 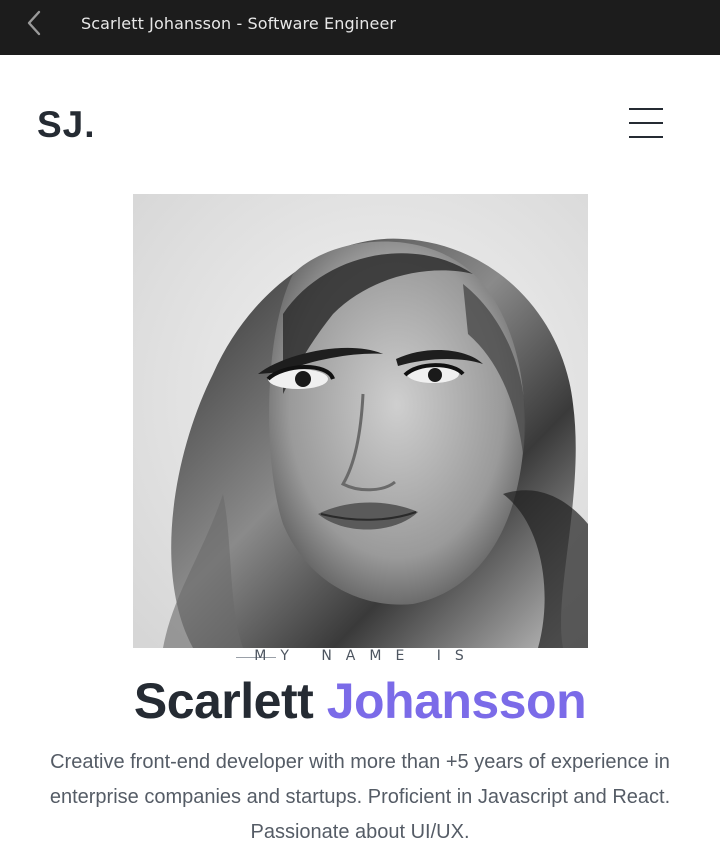 I want to click on eyebrow-text: MY NAME IS, so click(x=366, y=656).